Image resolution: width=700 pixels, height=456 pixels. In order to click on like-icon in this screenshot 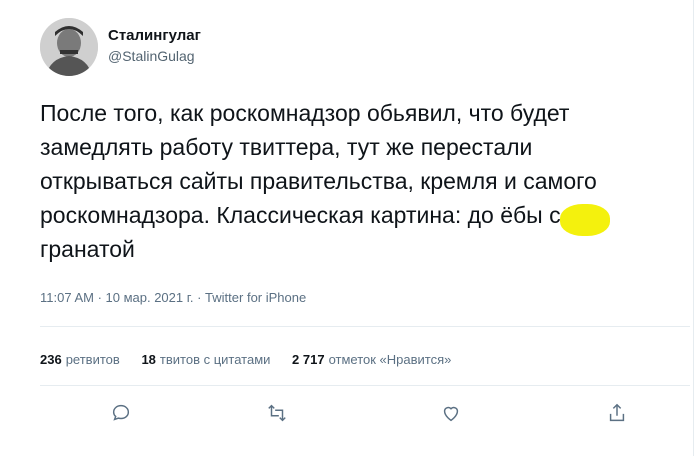, I will do `click(451, 414)`.